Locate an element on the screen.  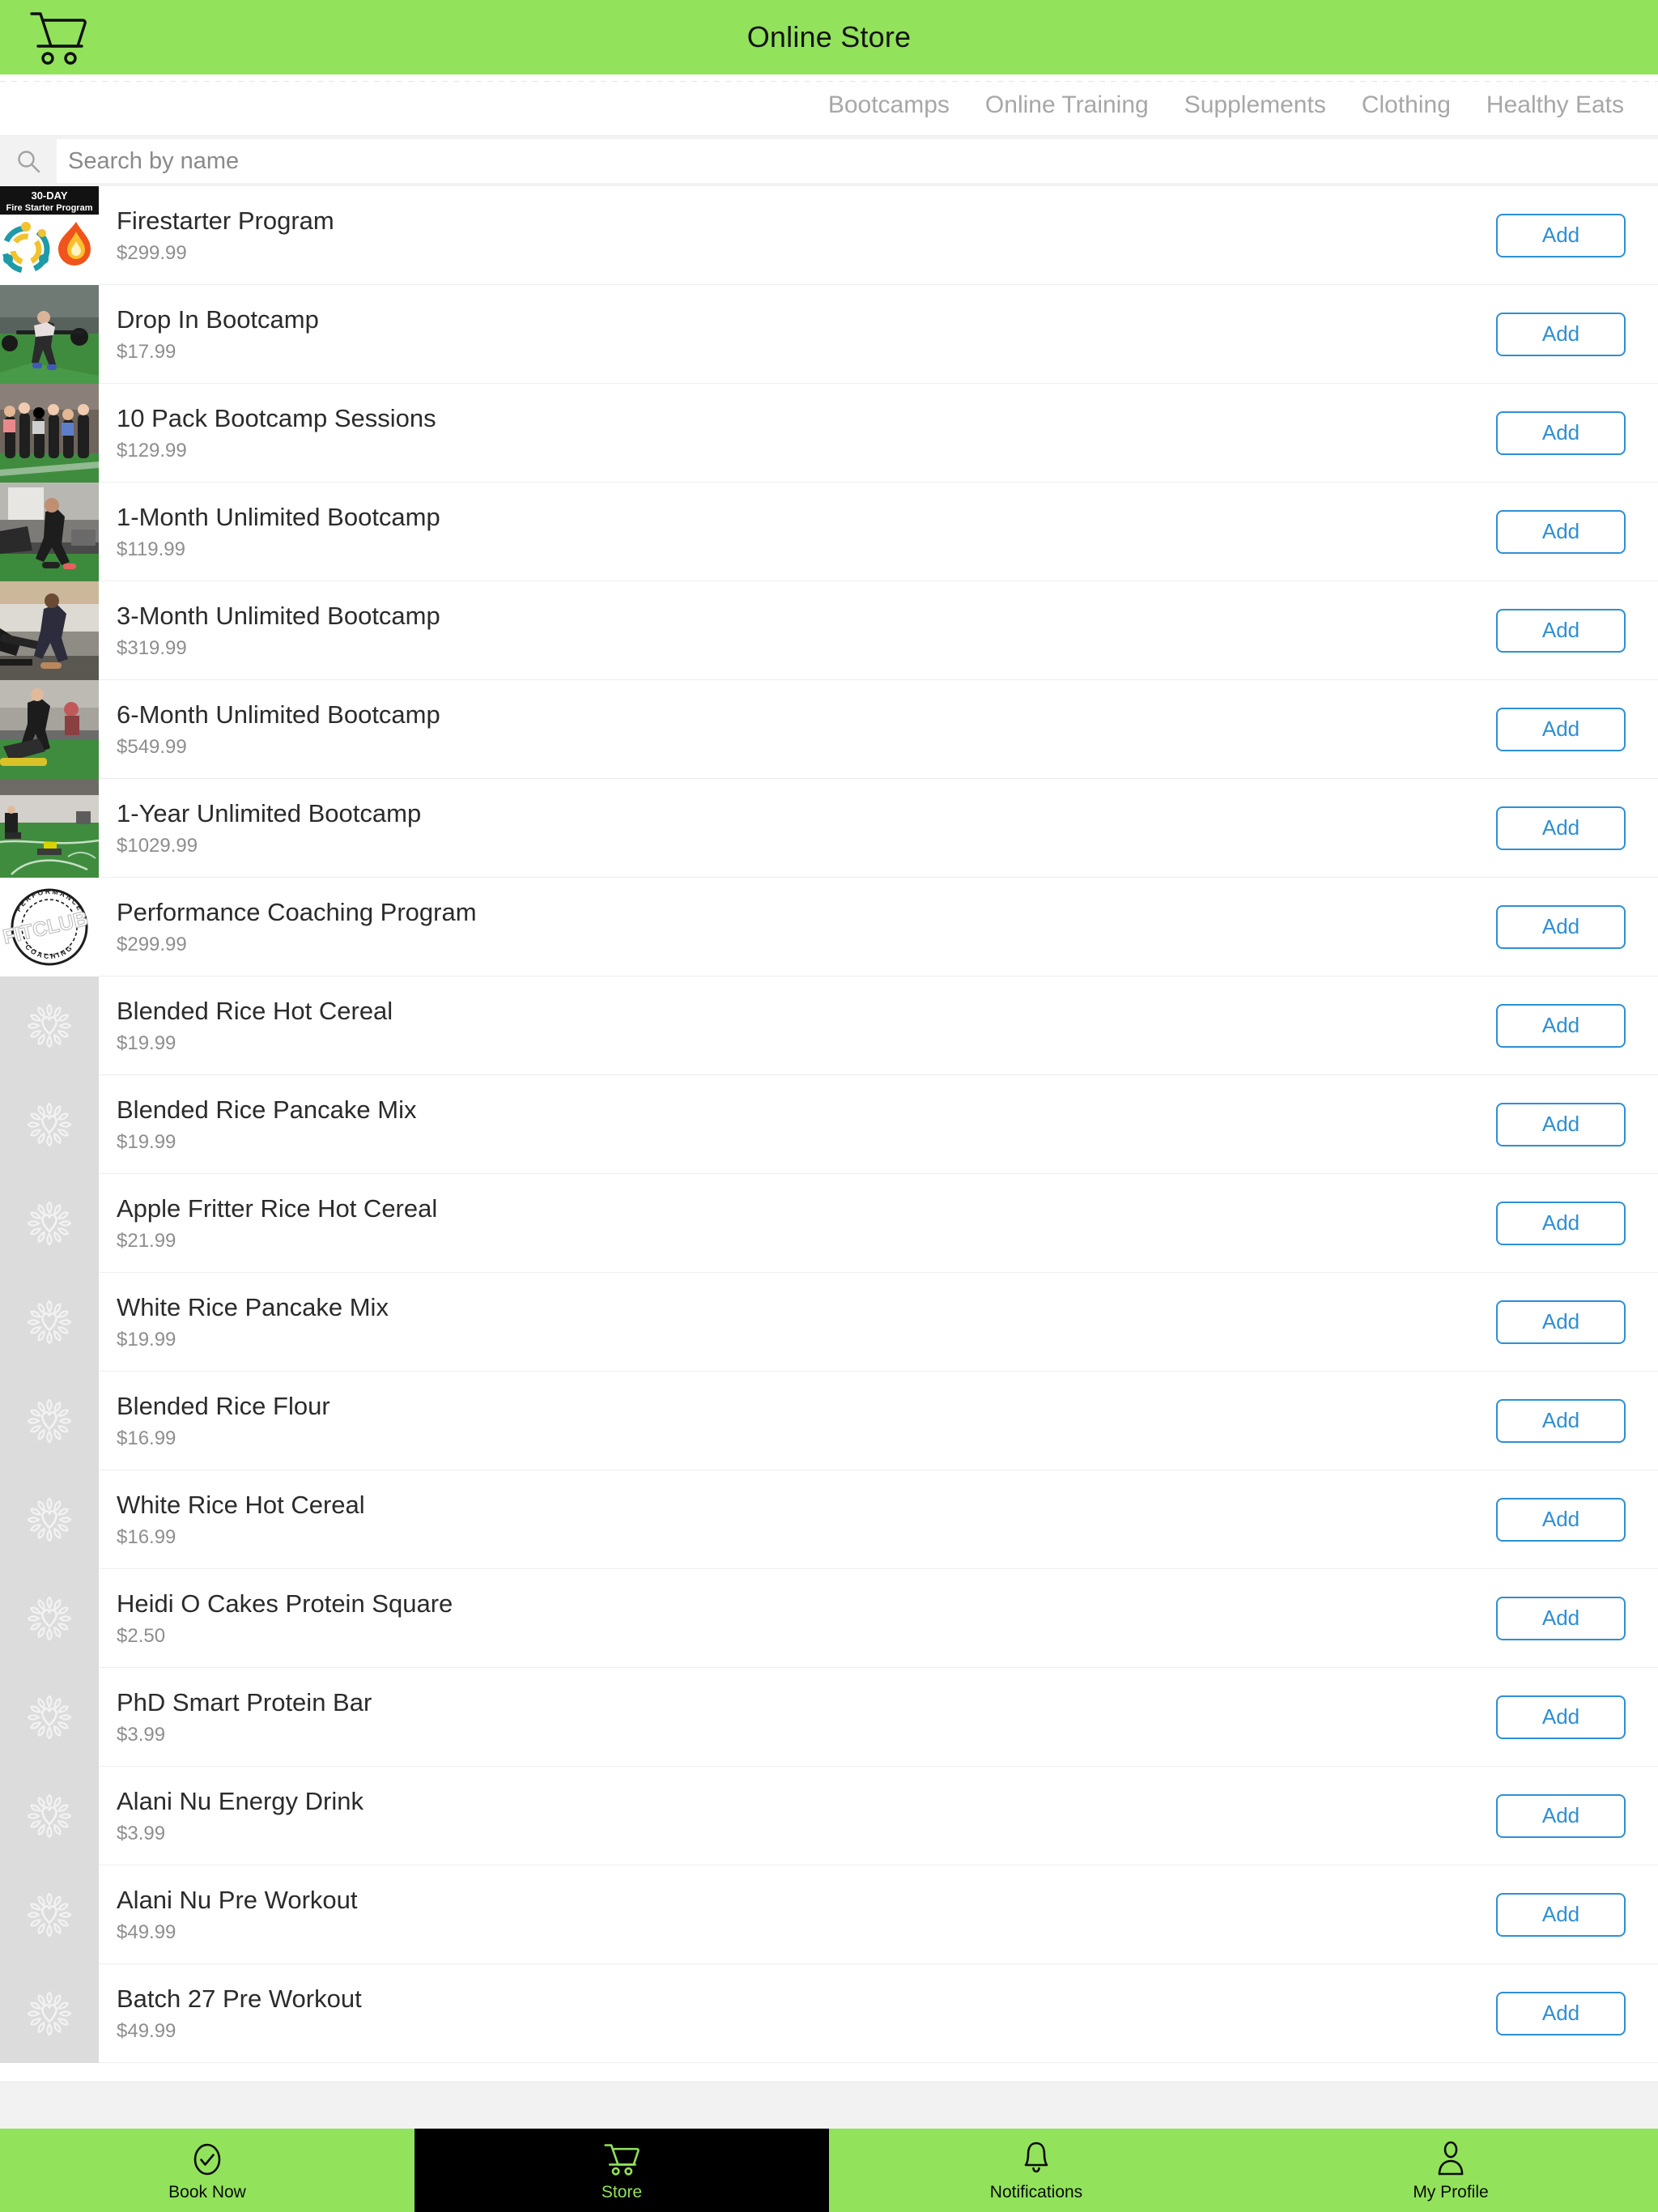
product-info: White Rice Hot Cereal $16.99 is located at coordinates (797, 1519).